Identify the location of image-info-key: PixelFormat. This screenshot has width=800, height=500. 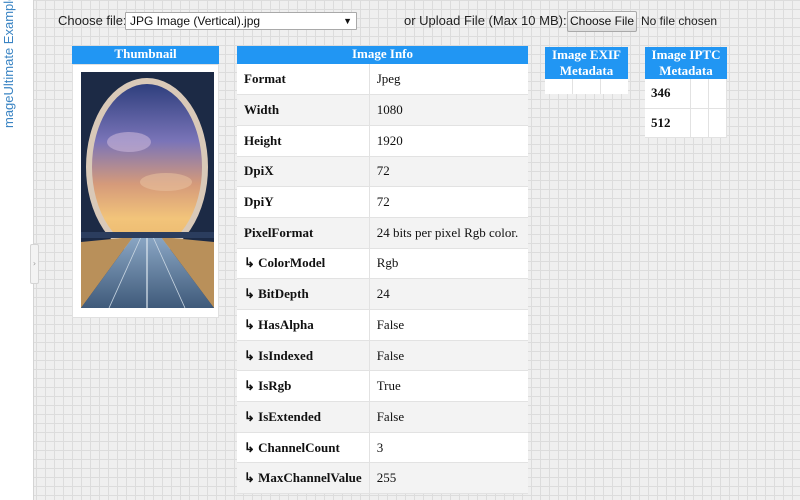
(303, 233).